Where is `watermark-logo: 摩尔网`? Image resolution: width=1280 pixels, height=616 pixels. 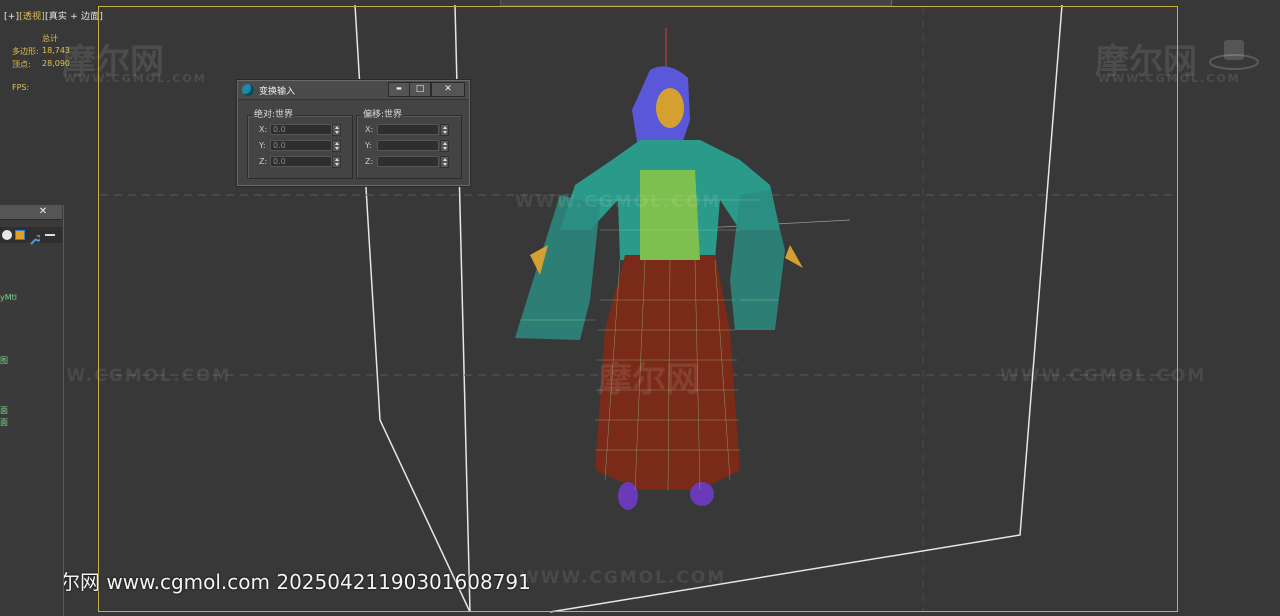 watermark-logo: 摩尔网 is located at coordinates (649, 380).